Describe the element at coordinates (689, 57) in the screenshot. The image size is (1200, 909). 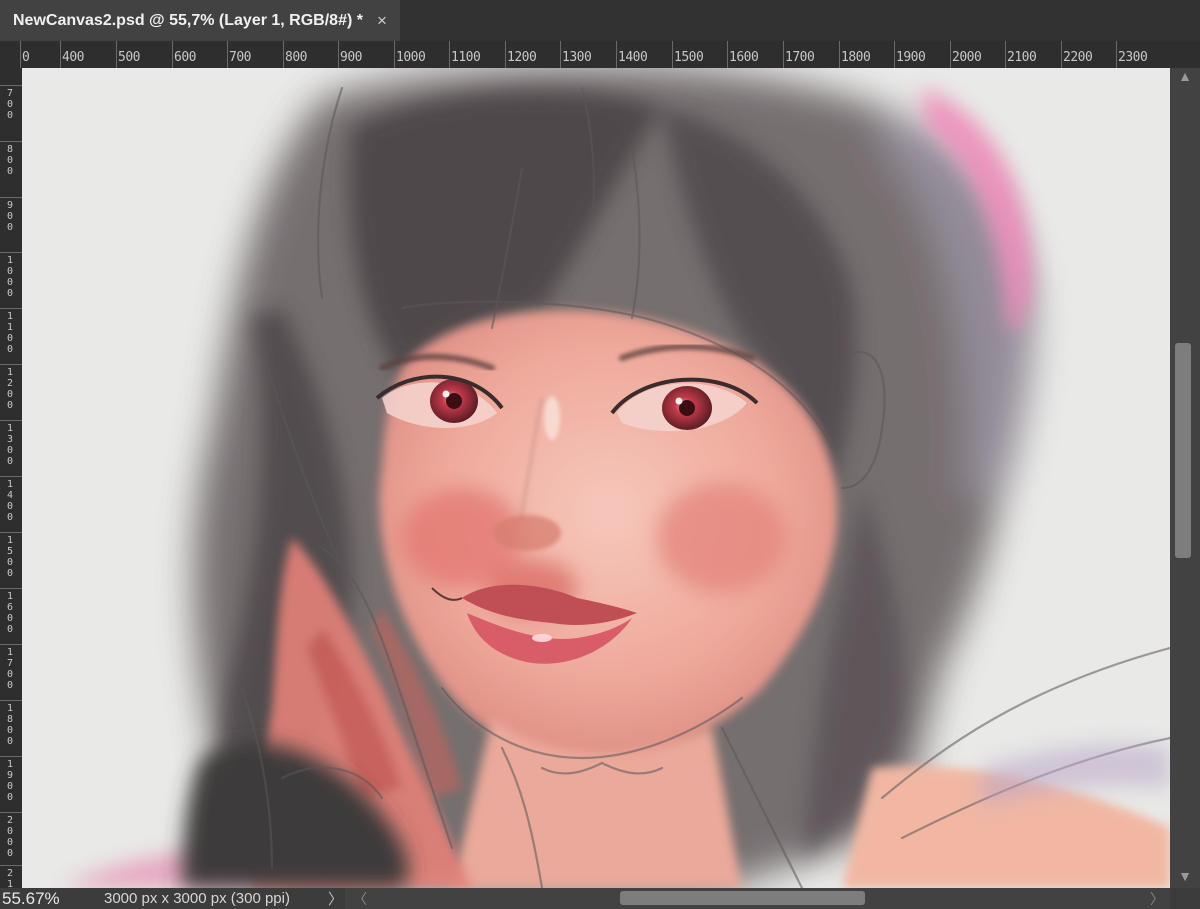
I see `ruler-top-label: 1500` at that location.